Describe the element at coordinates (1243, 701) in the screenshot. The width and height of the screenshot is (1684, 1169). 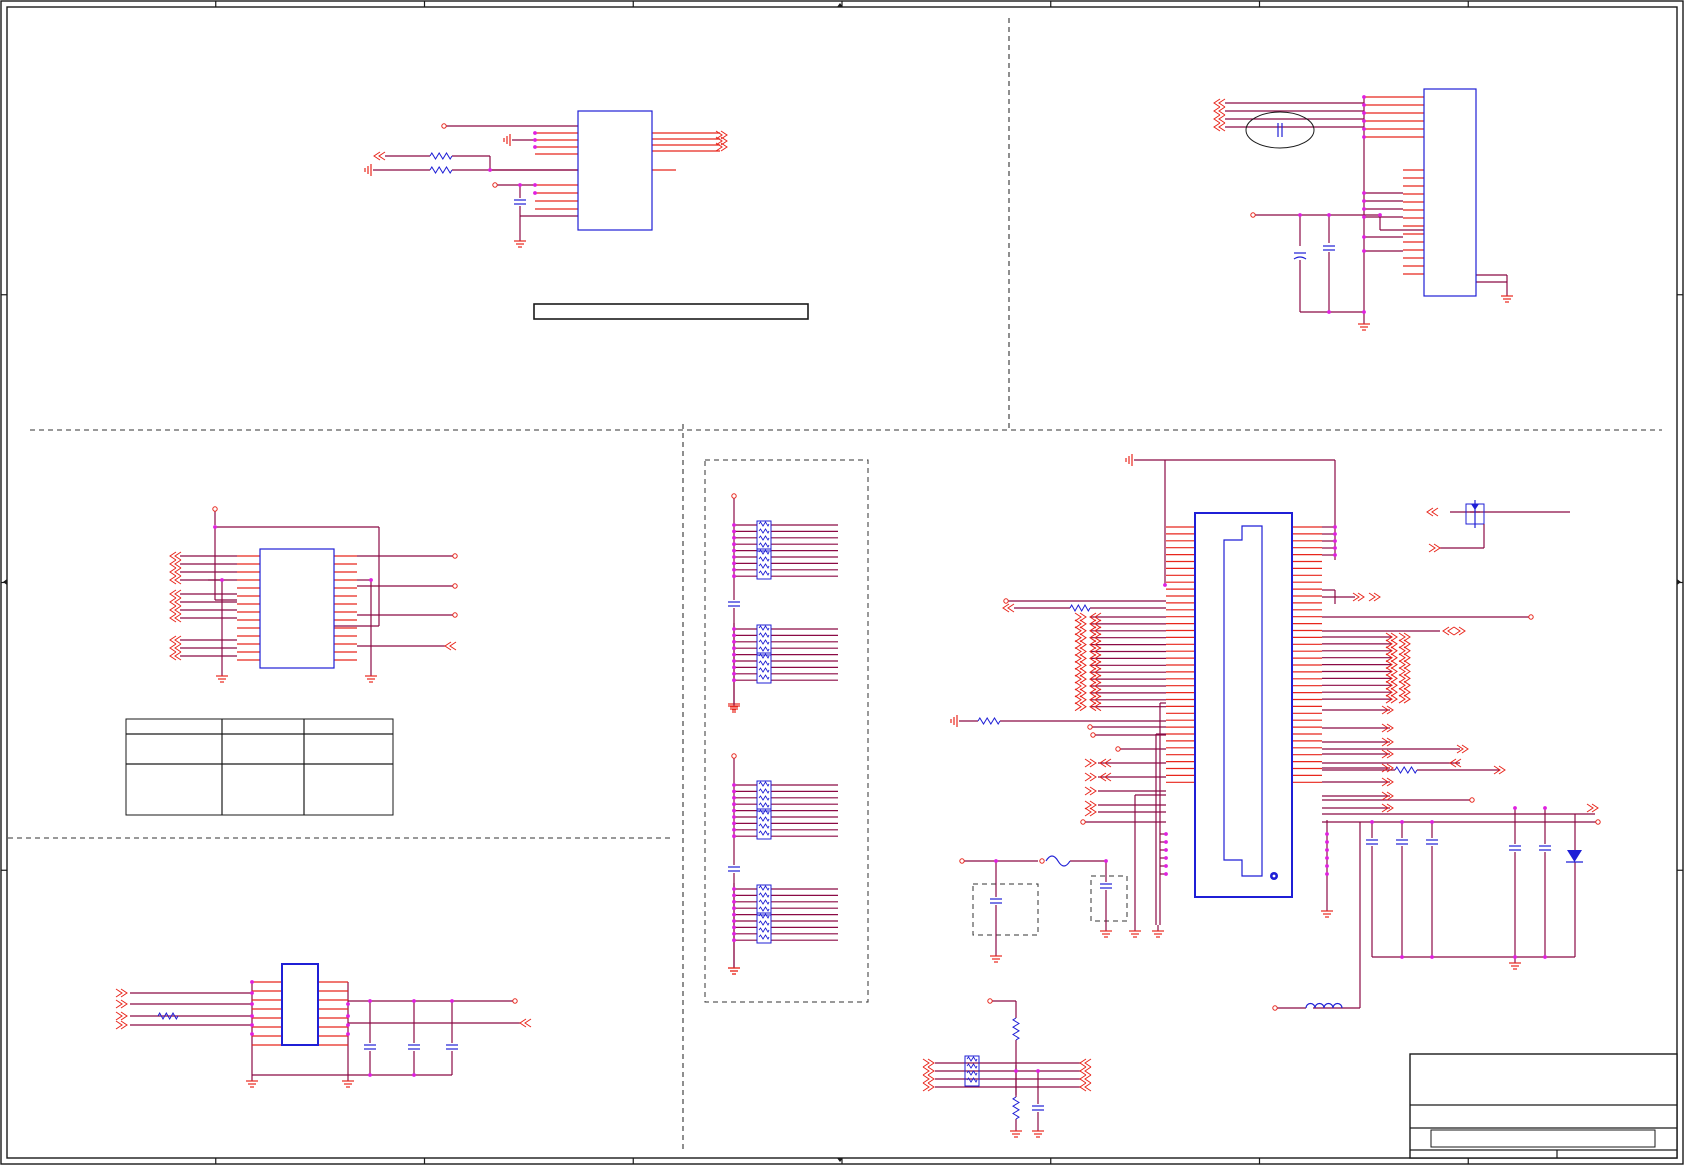
I see `main-connector-slot` at that location.